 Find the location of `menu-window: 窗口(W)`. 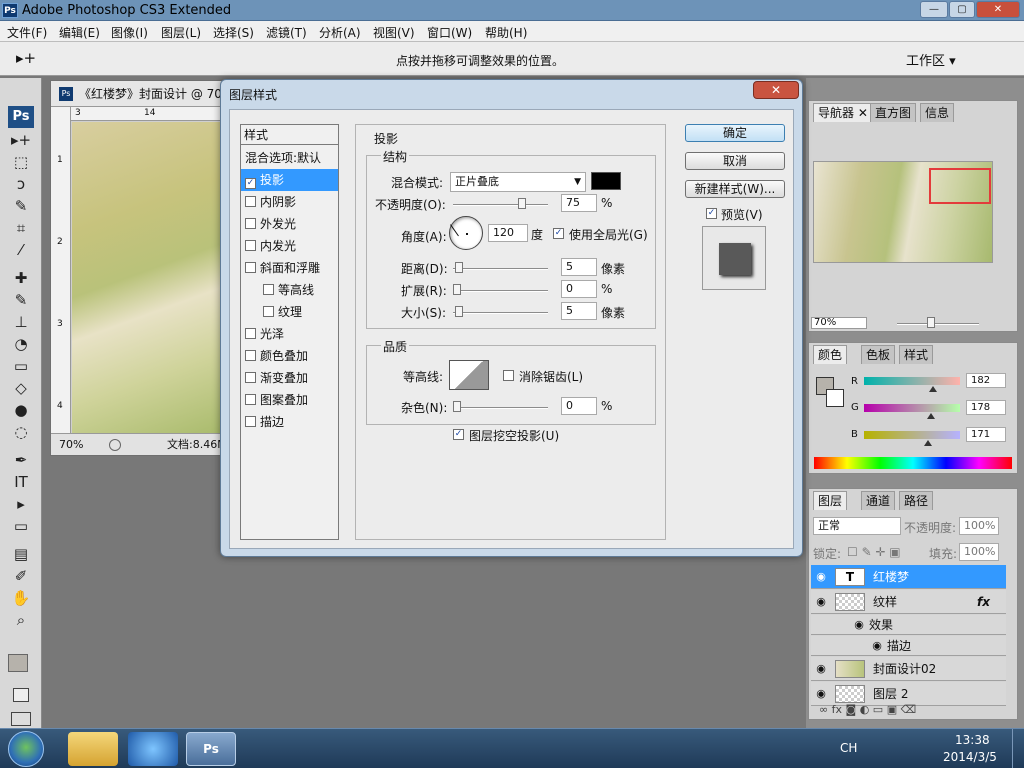

menu-window: 窗口(W) is located at coordinates (449, 32).